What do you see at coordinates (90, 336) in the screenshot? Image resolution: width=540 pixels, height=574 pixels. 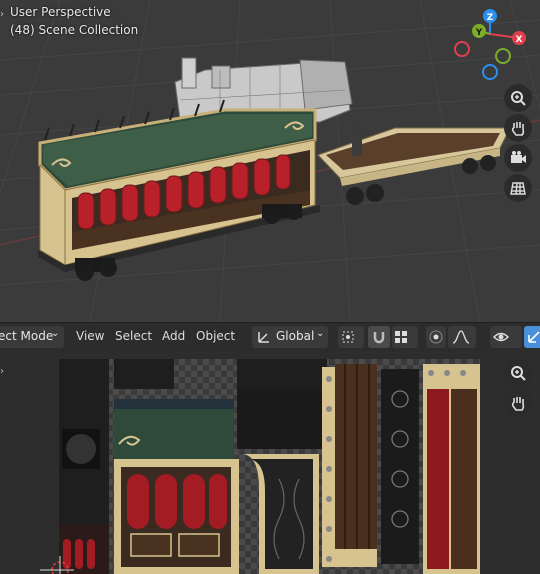 I see `menu-view: View` at bounding box center [90, 336].